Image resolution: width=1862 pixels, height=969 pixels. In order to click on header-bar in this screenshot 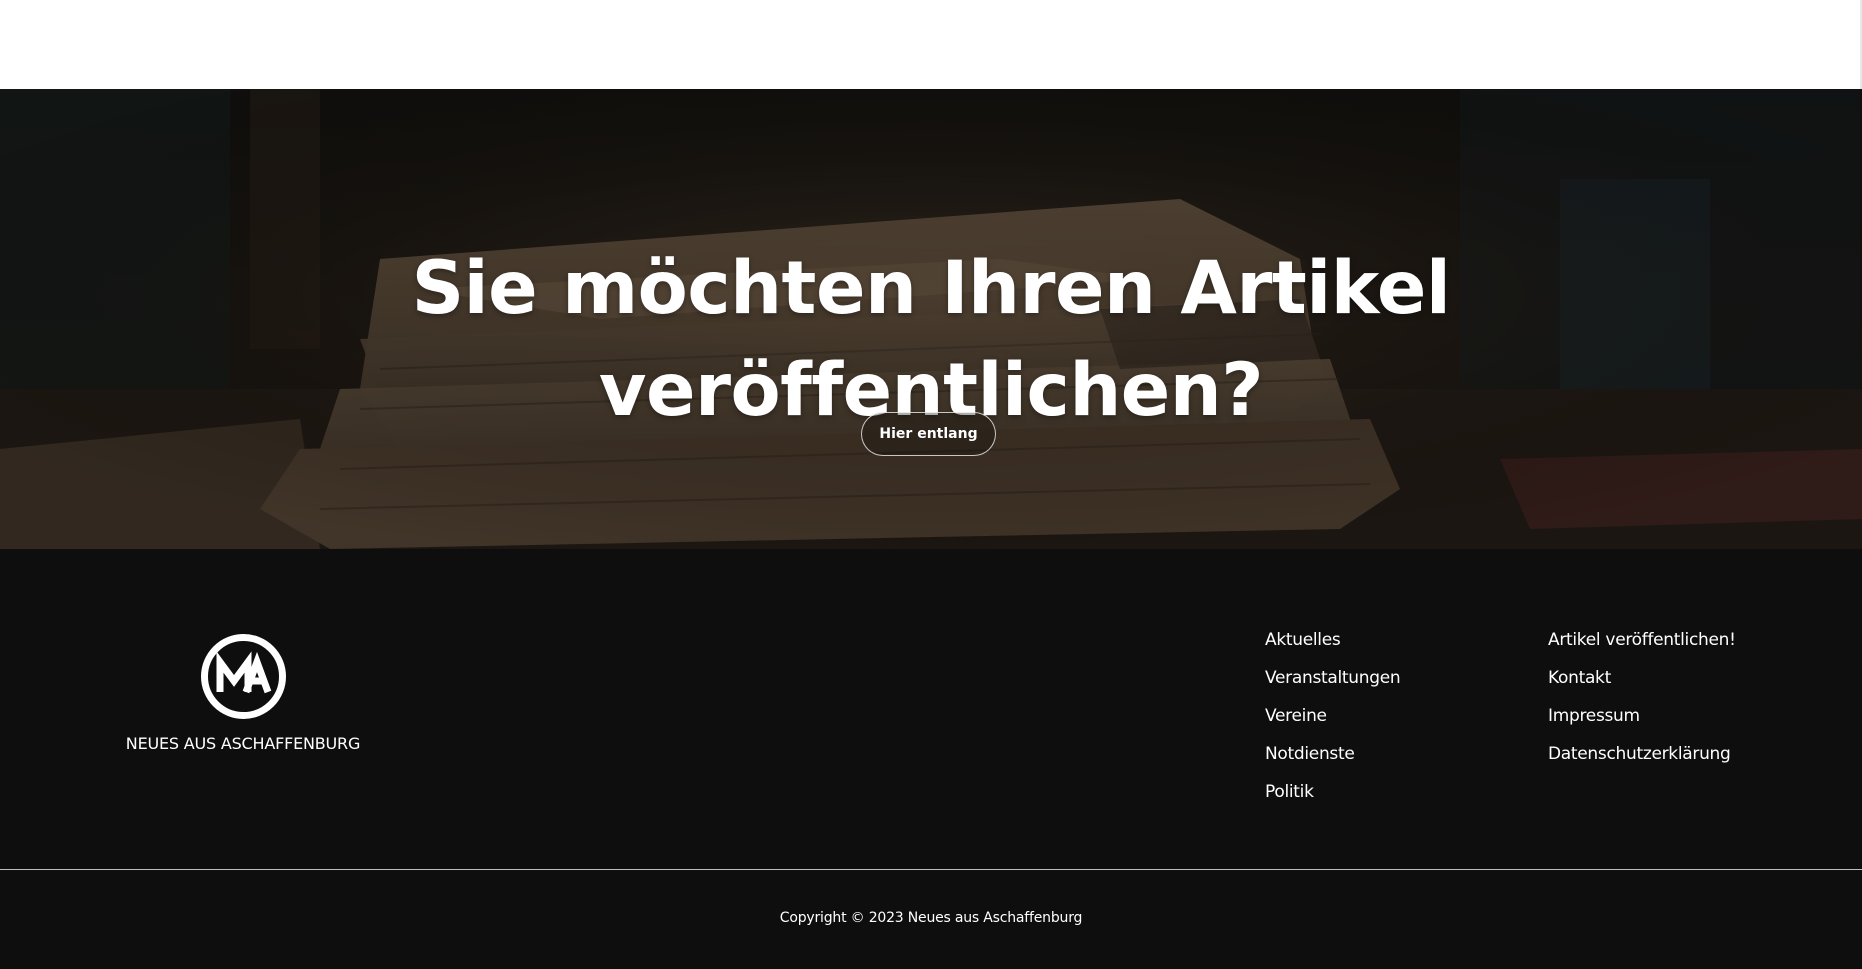, I will do `click(931, 44)`.